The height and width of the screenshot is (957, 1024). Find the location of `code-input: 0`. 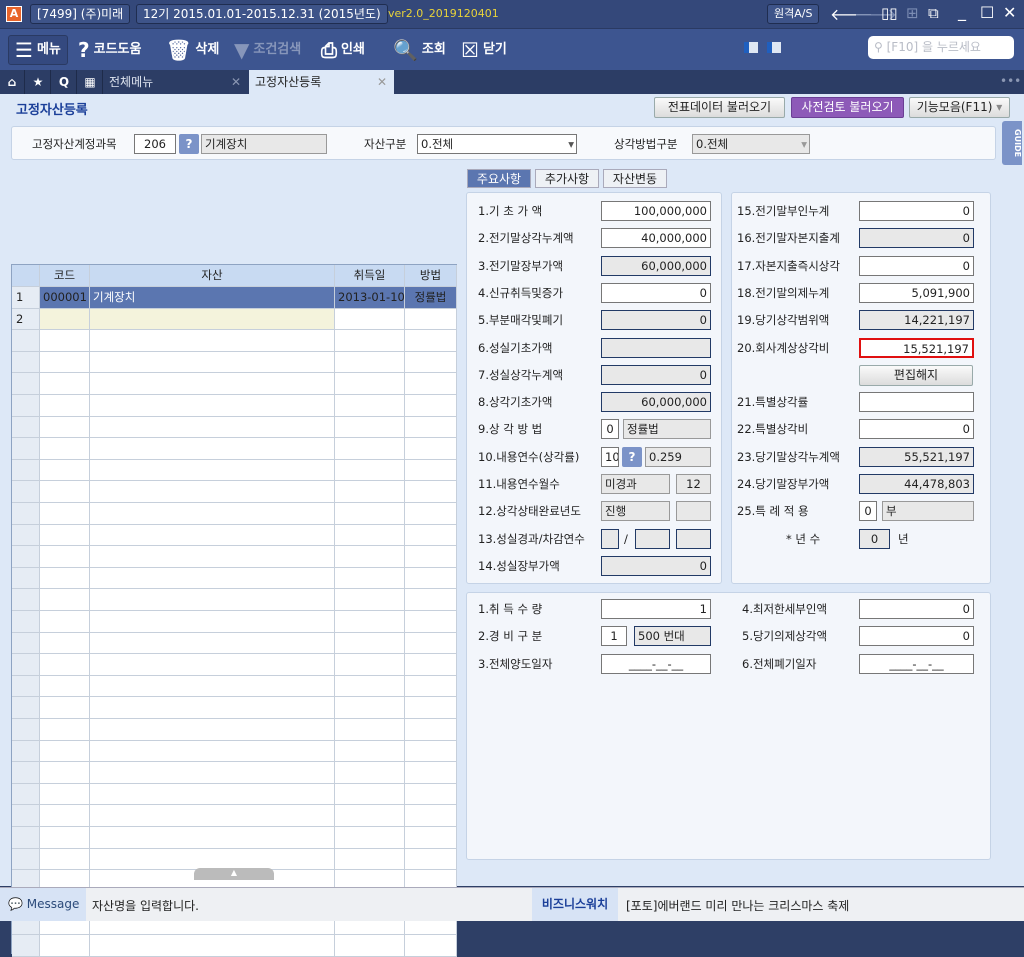

code-input: 0 is located at coordinates (868, 511).